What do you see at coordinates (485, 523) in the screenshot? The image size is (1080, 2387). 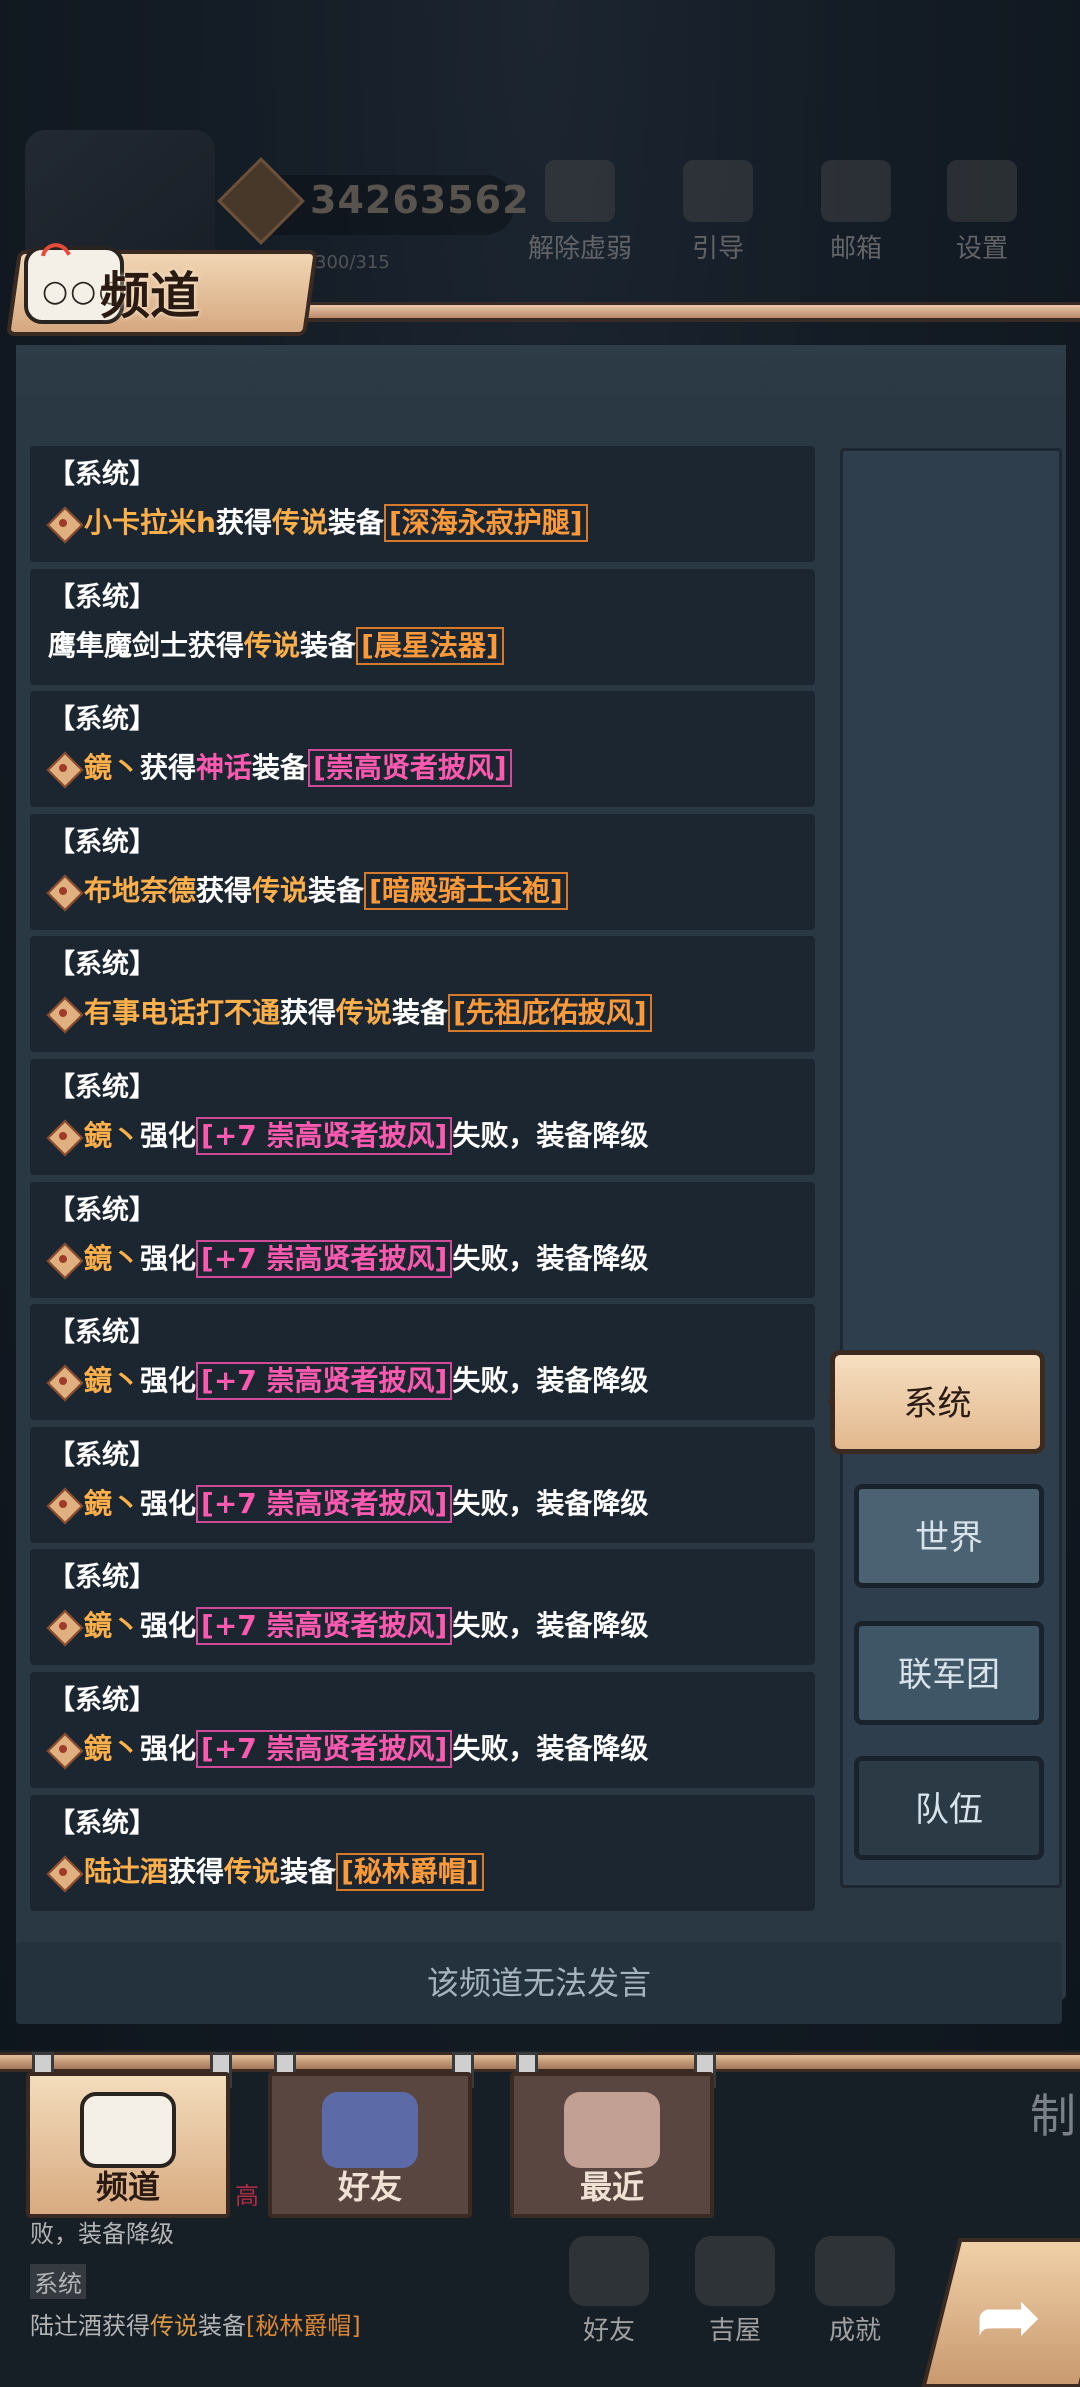 I see `item-link: [深海永寂护腿]` at bounding box center [485, 523].